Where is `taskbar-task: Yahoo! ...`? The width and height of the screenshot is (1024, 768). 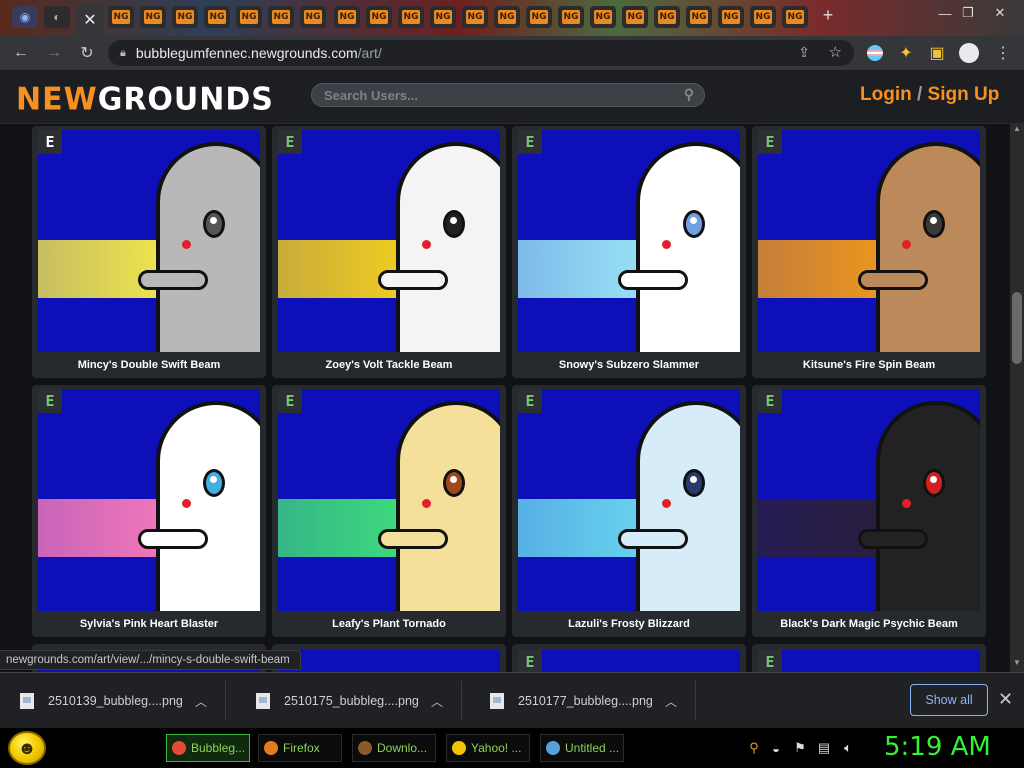 taskbar-task: Yahoo! ... is located at coordinates (488, 748).